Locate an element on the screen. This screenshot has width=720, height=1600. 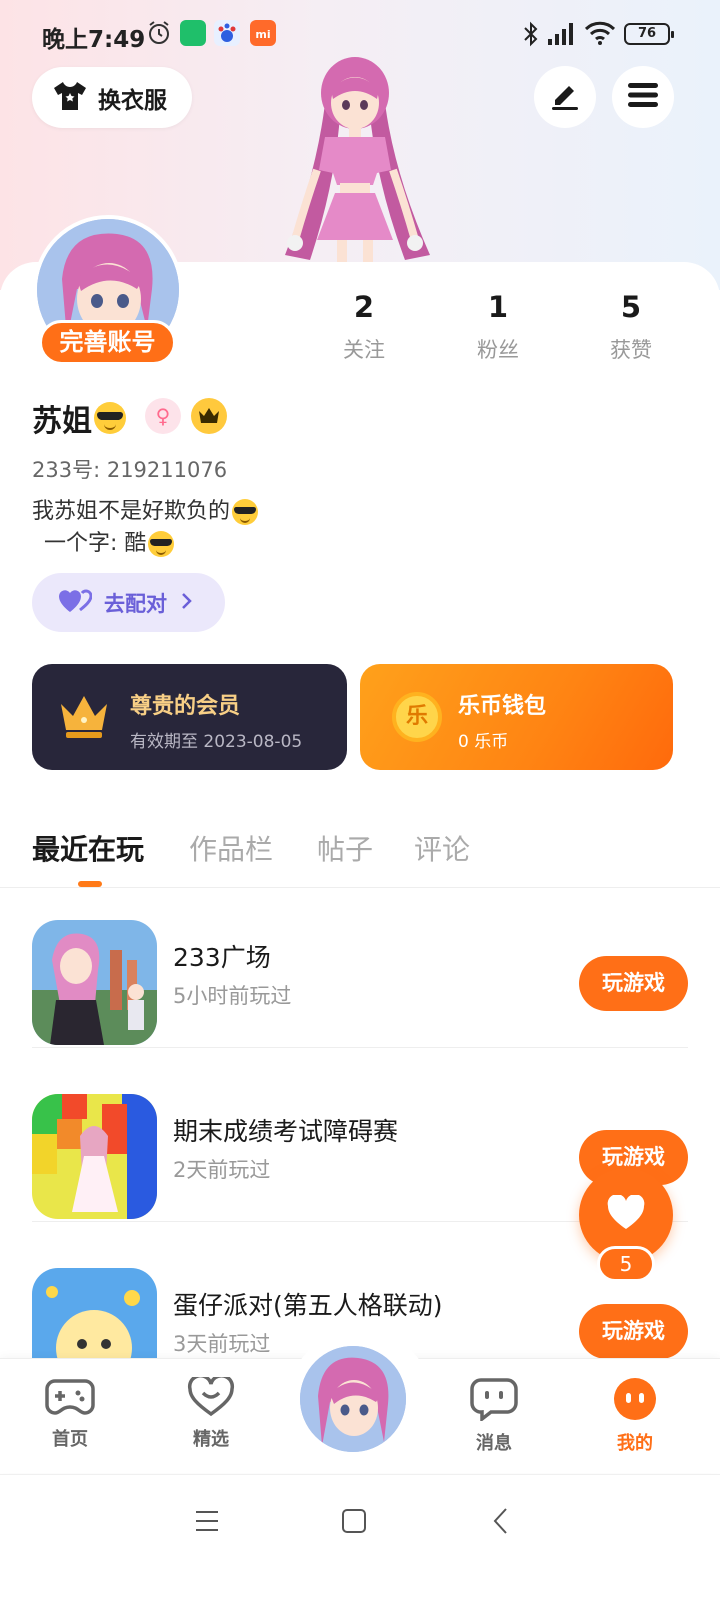
following-label: 关注 is located at coordinates (364, 350).